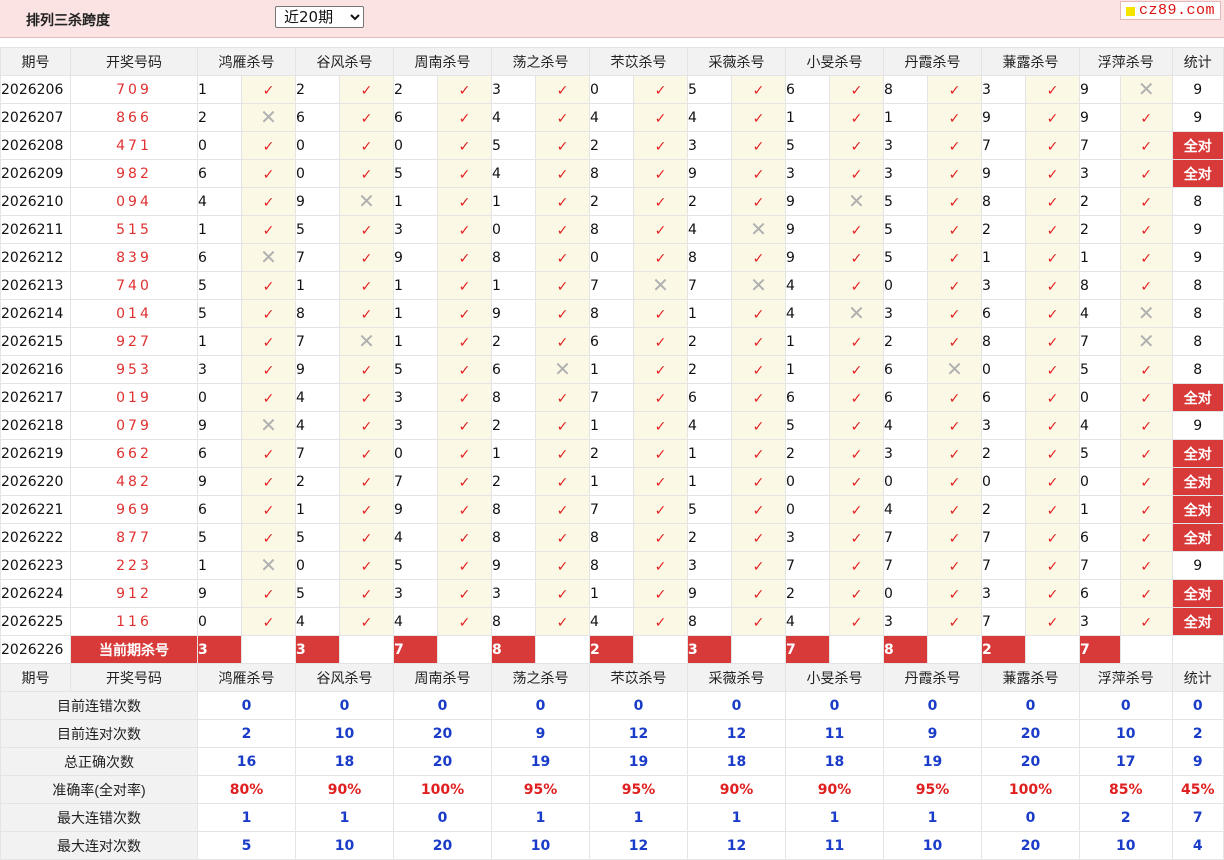 The image size is (1224, 860). What do you see at coordinates (638, 789) in the screenshot?
I see `summary-value: 95%` at bounding box center [638, 789].